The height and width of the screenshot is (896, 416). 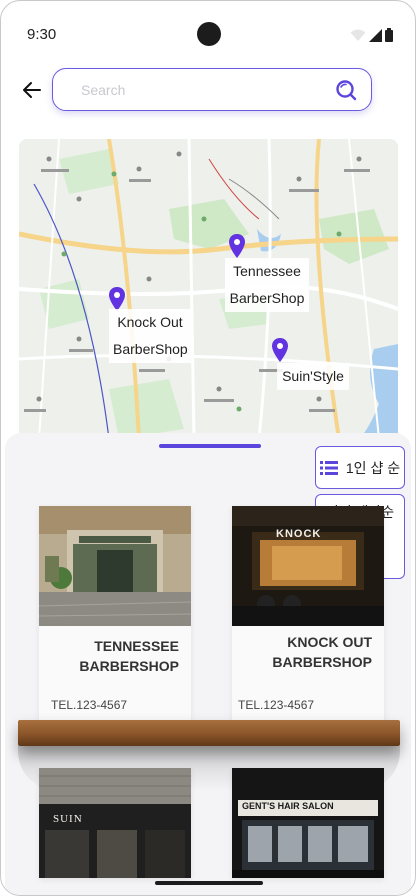 What do you see at coordinates (196, 90) in the screenshot?
I see `search-input` at bounding box center [196, 90].